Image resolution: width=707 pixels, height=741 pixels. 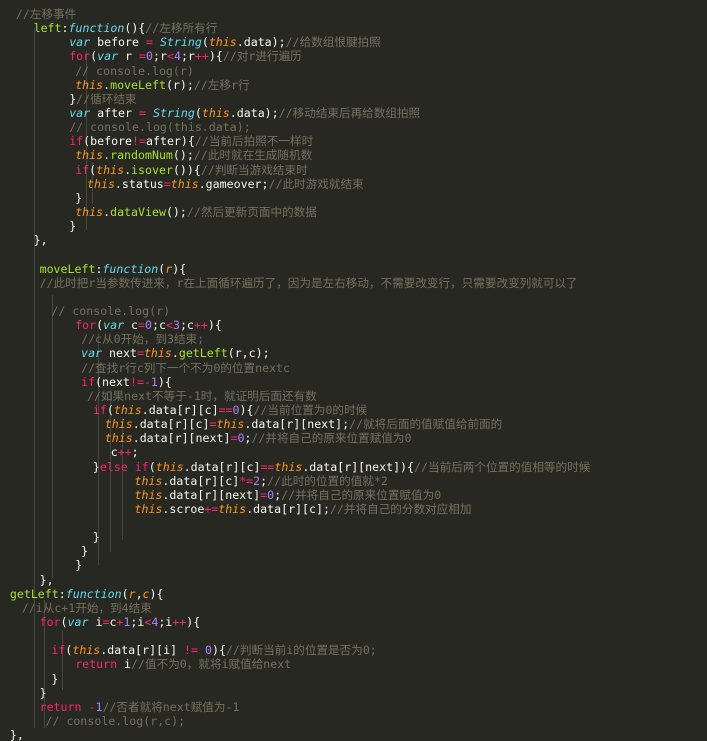 I want to click on code-line: for(var r =0;r<4;r++){//对r进行遍历, so click(x=353, y=56).